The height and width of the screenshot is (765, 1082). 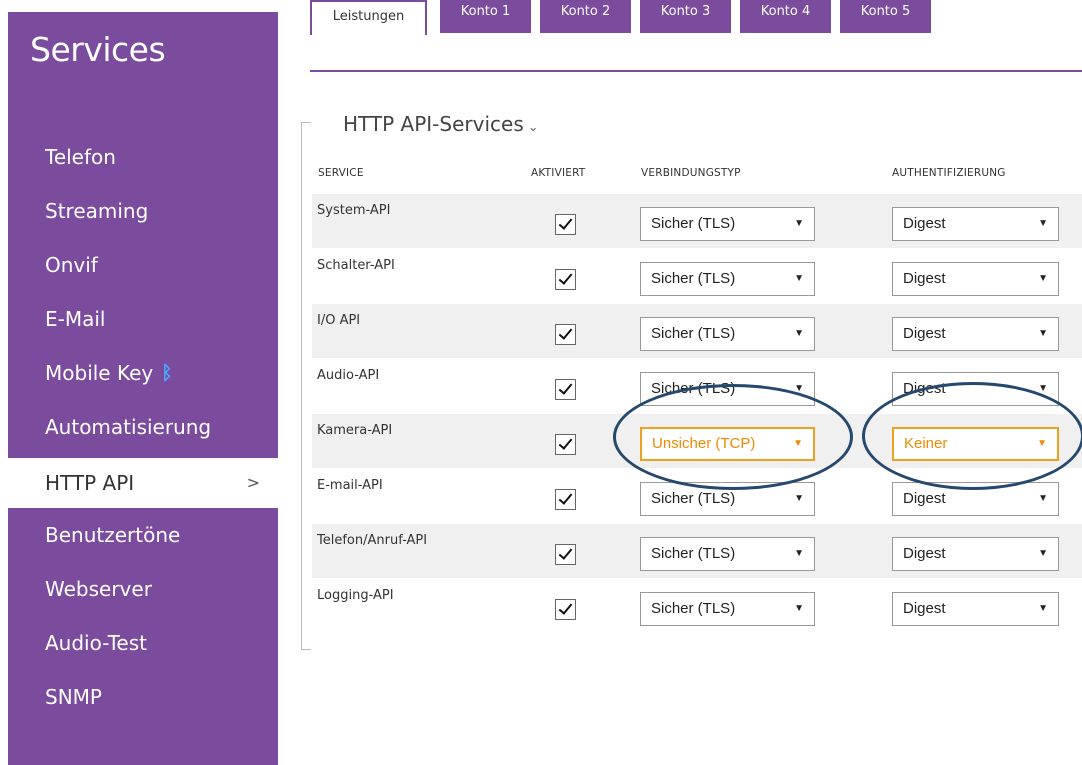 What do you see at coordinates (143, 383) in the screenshot?
I see `sidebar-item-mobile-key: Mobile Key ᛒ` at bounding box center [143, 383].